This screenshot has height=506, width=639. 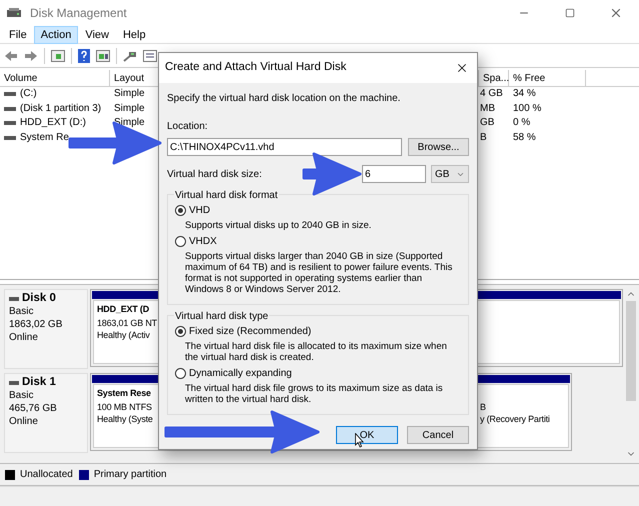 What do you see at coordinates (123, 335) in the screenshot?
I see `partition-info: Healthy (Activ` at bounding box center [123, 335].